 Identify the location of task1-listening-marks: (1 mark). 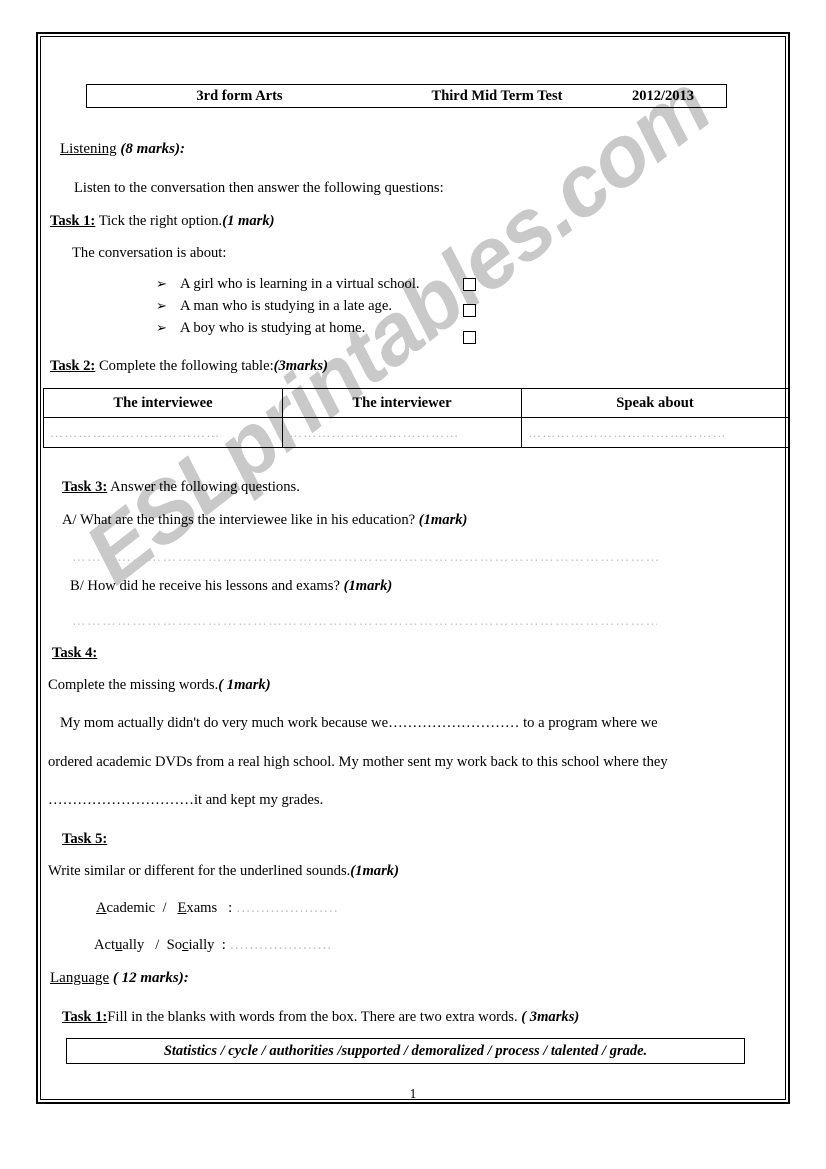
(248, 221).